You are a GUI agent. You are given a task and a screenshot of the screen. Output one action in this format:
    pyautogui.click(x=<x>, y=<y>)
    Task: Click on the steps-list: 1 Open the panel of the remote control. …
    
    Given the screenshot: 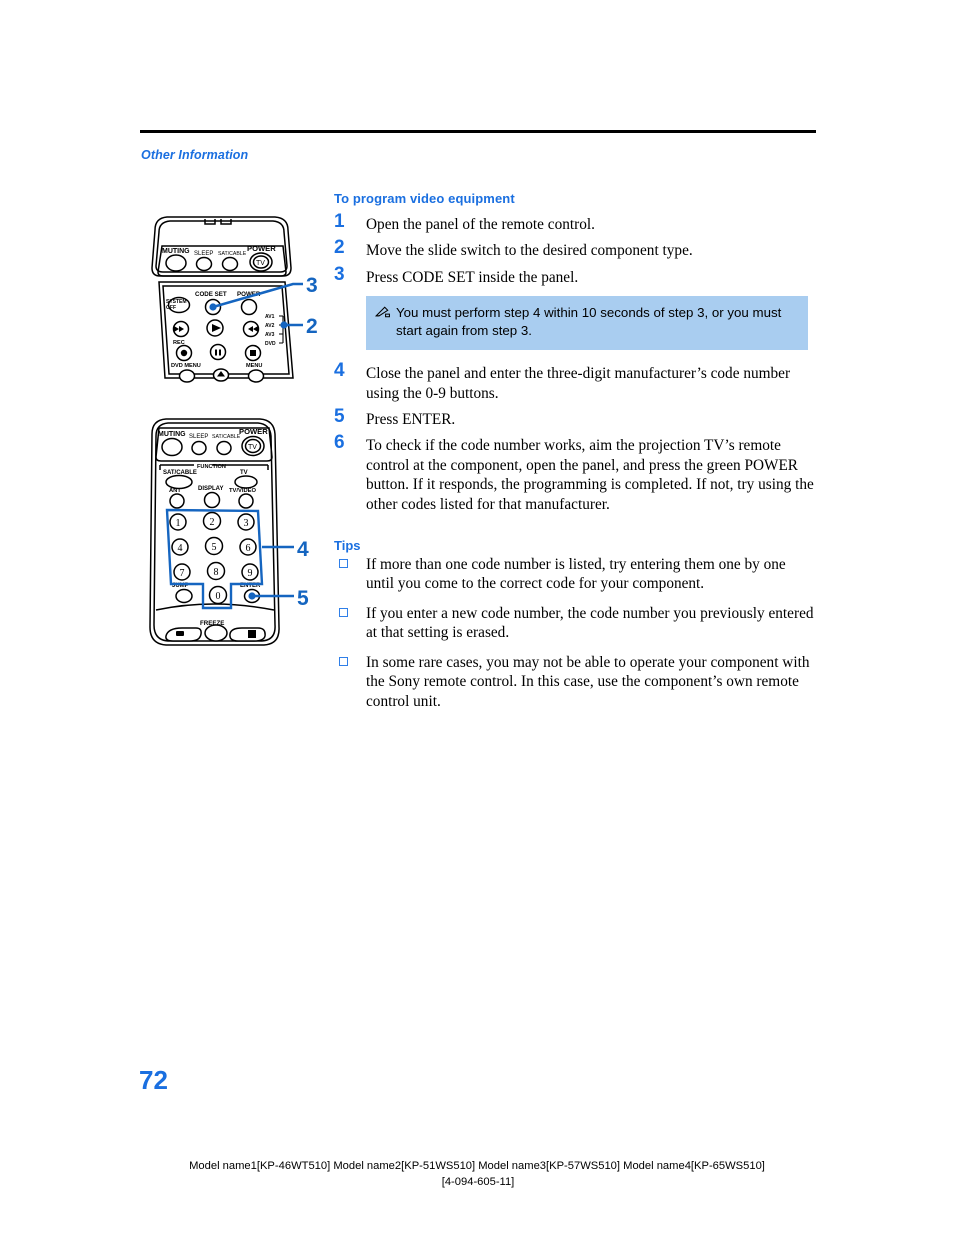 What is the action you would take?
    pyautogui.click(x=575, y=362)
    